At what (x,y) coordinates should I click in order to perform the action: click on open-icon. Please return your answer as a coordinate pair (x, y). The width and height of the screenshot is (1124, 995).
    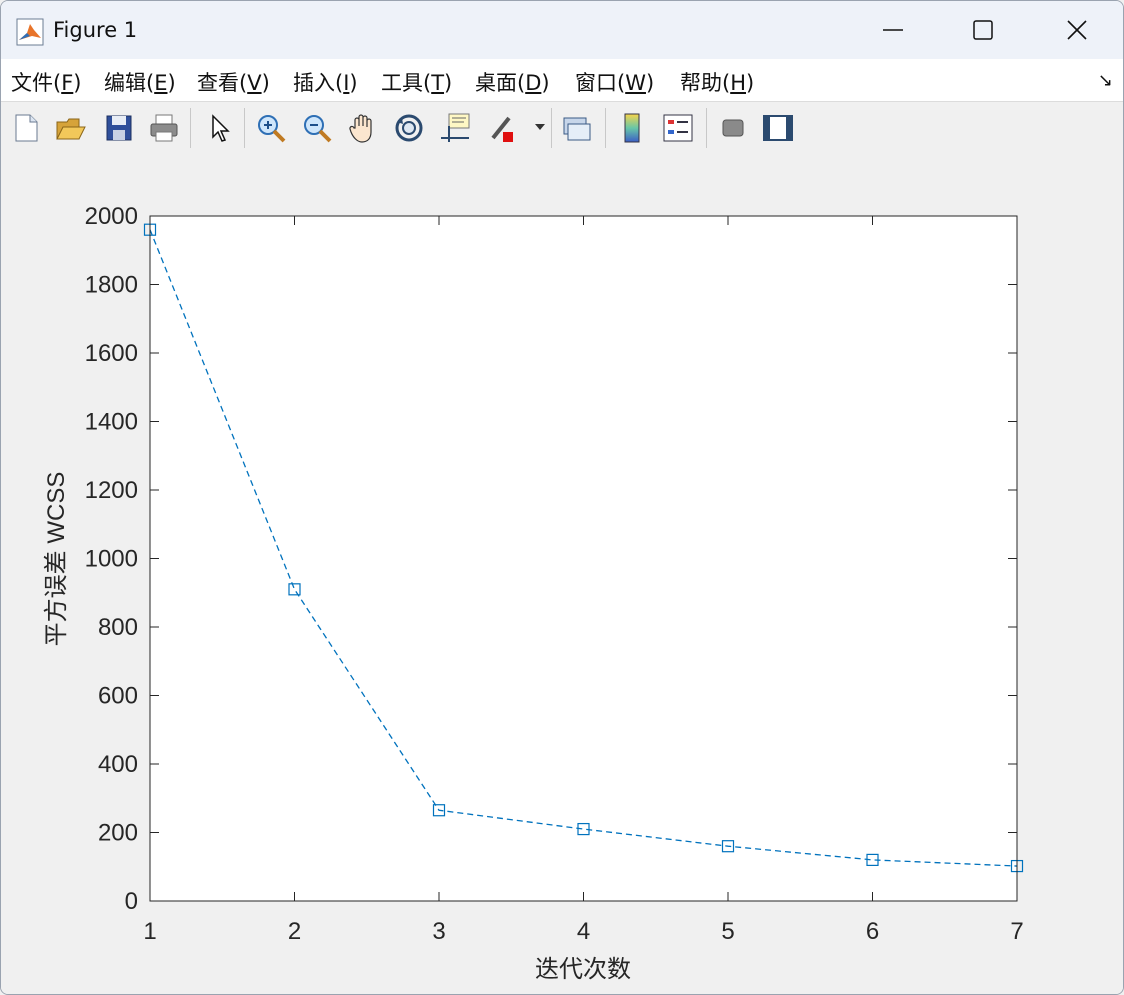
    Looking at the image, I should click on (71, 129).